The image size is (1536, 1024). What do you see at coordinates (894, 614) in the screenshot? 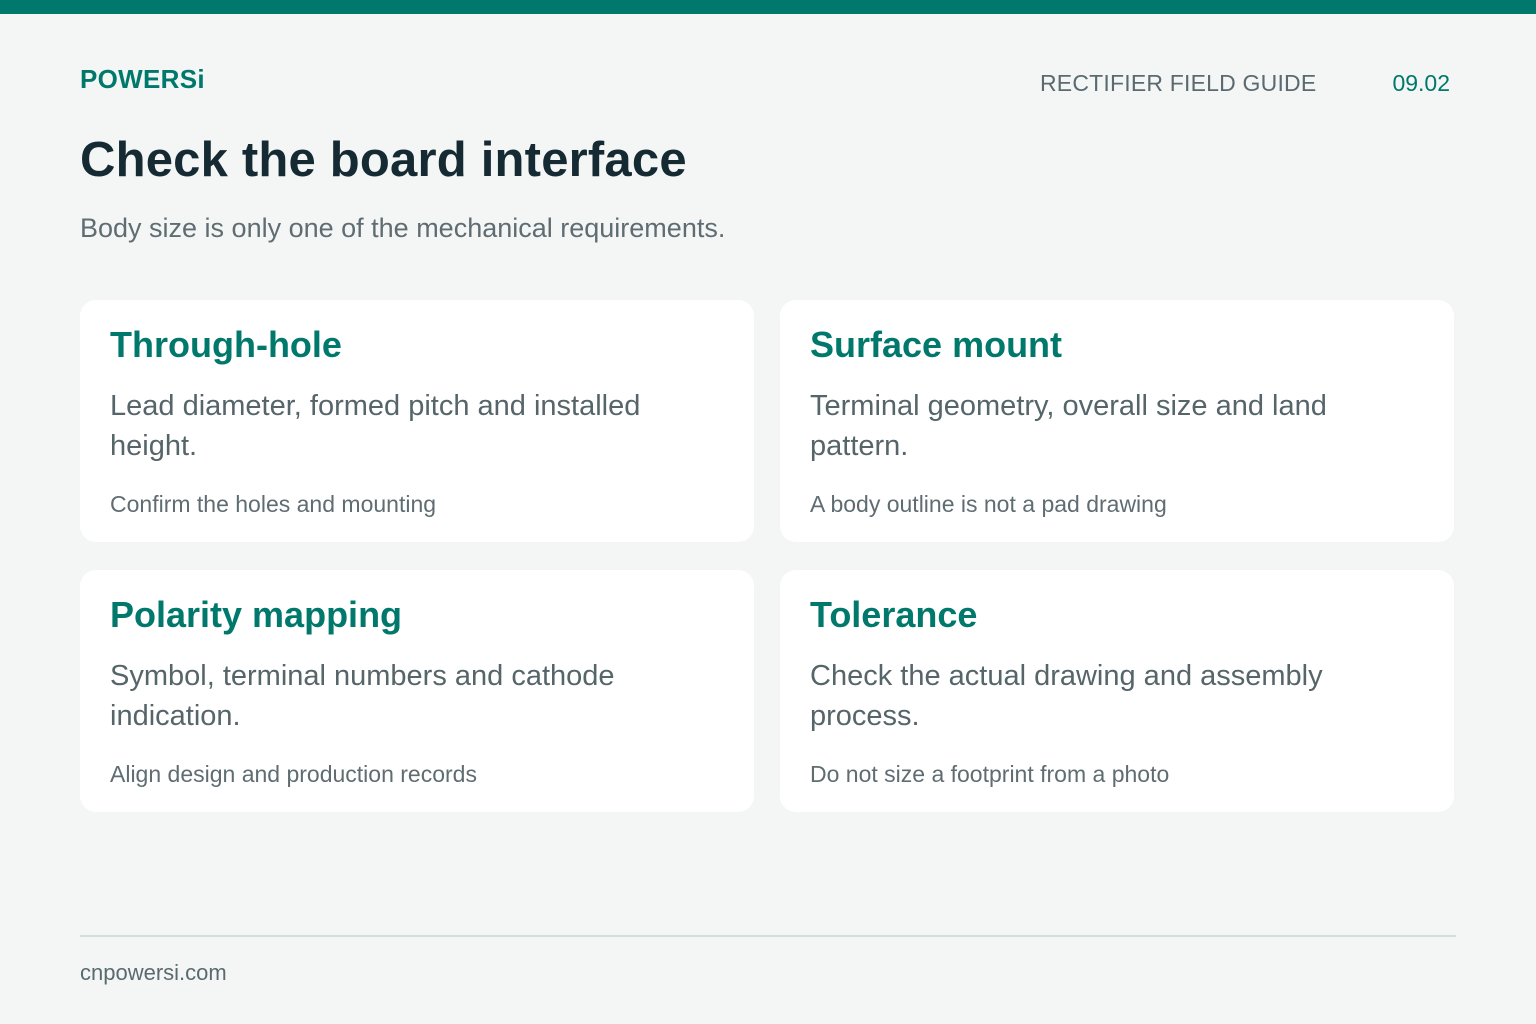
I see `card-title: Tolerance` at bounding box center [894, 614].